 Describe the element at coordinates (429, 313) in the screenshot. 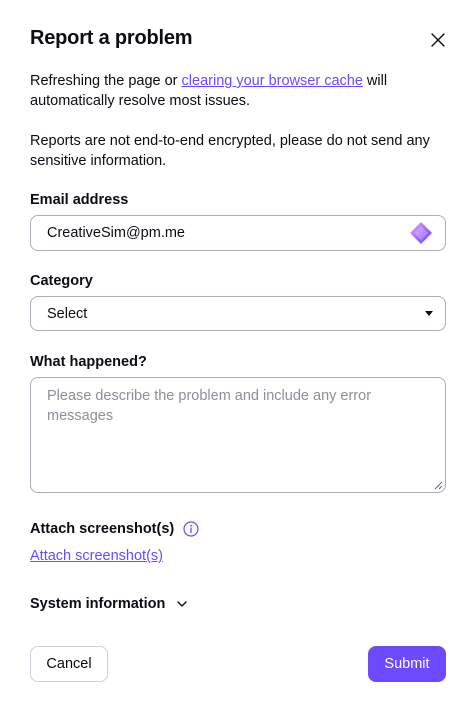

I see `caret-down-icon` at that location.